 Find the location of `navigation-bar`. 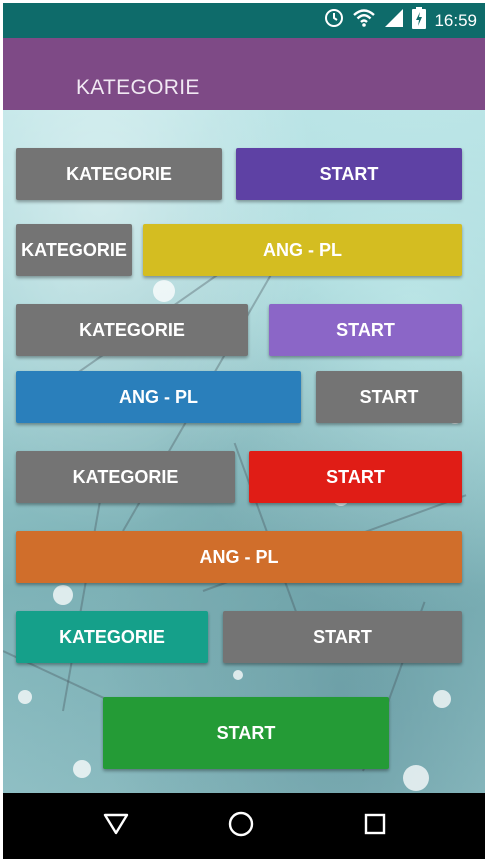

navigation-bar is located at coordinates (244, 826).